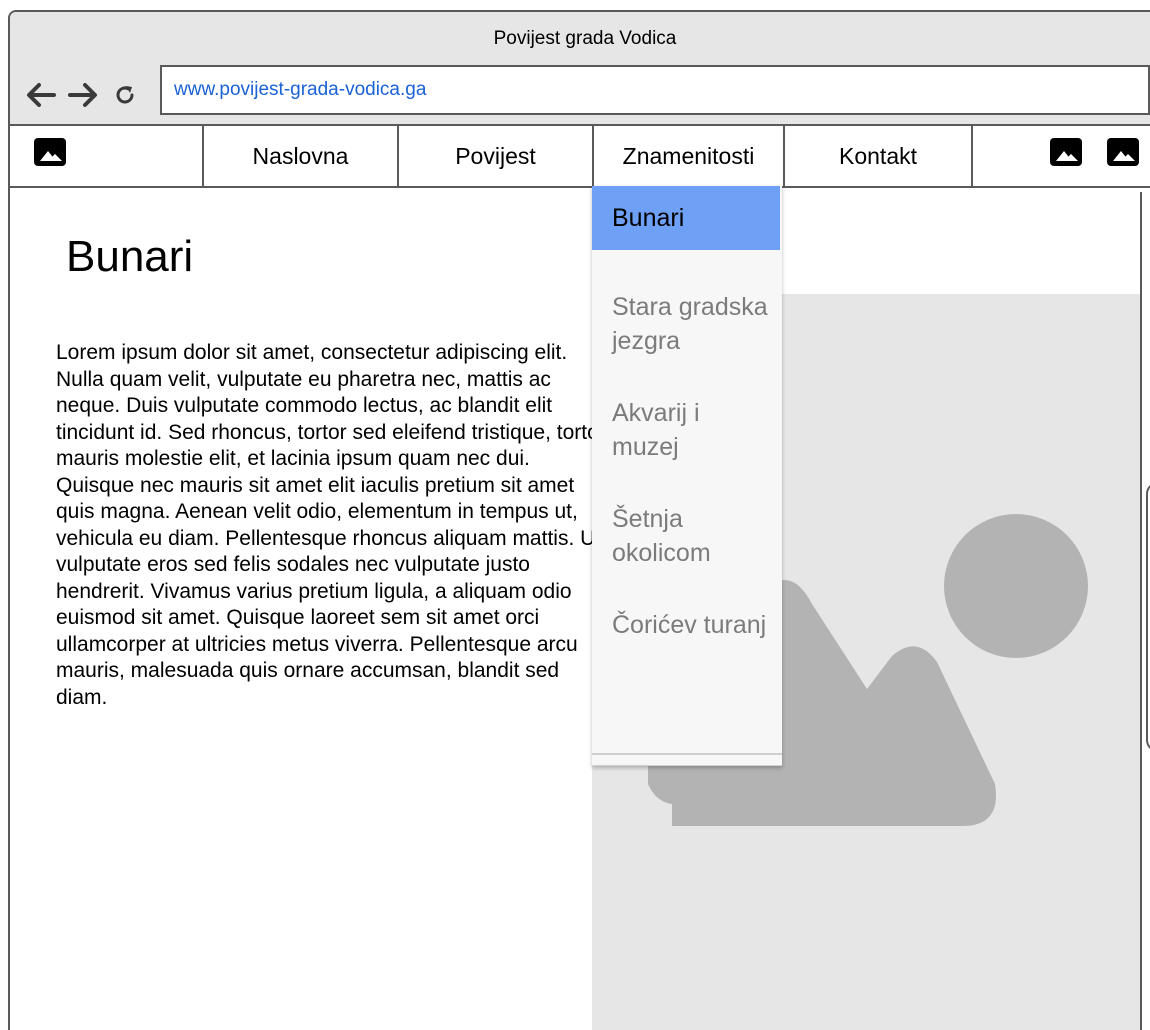 The height and width of the screenshot is (1030, 1150). I want to click on reload-button, so click(125, 95).